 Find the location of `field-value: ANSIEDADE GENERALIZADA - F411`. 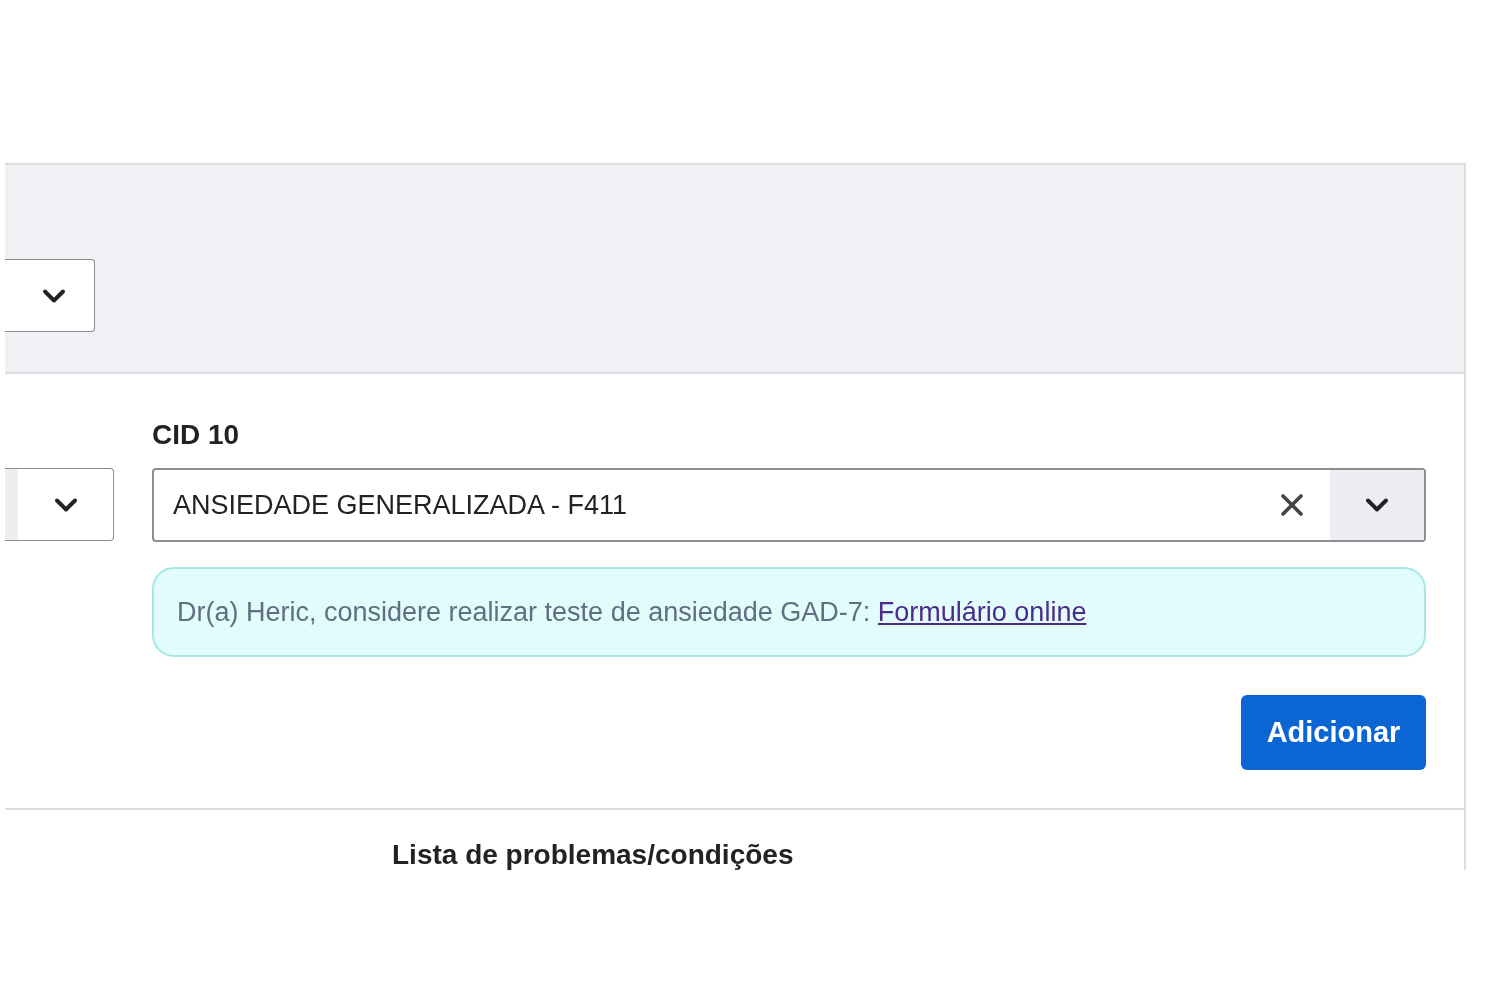

field-value: ANSIEDADE GENERALIZADA - F411 is located at coordinates (401, 505).